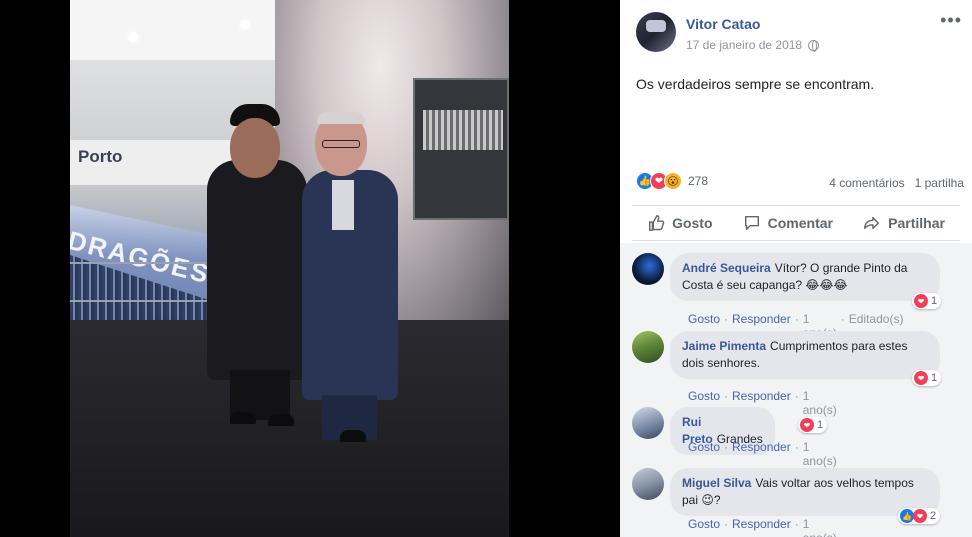 The height and width of the screenshot is (537, 972). I want to click on stadium-roof, so click(175, 30).